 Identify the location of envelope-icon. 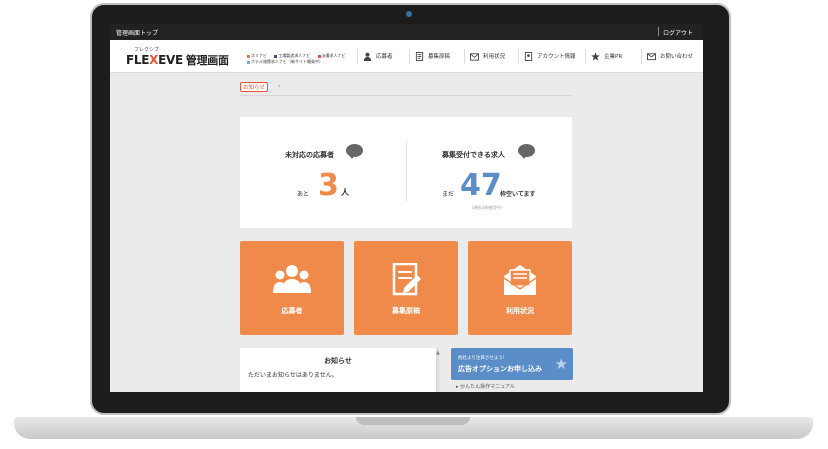
(651, 57).